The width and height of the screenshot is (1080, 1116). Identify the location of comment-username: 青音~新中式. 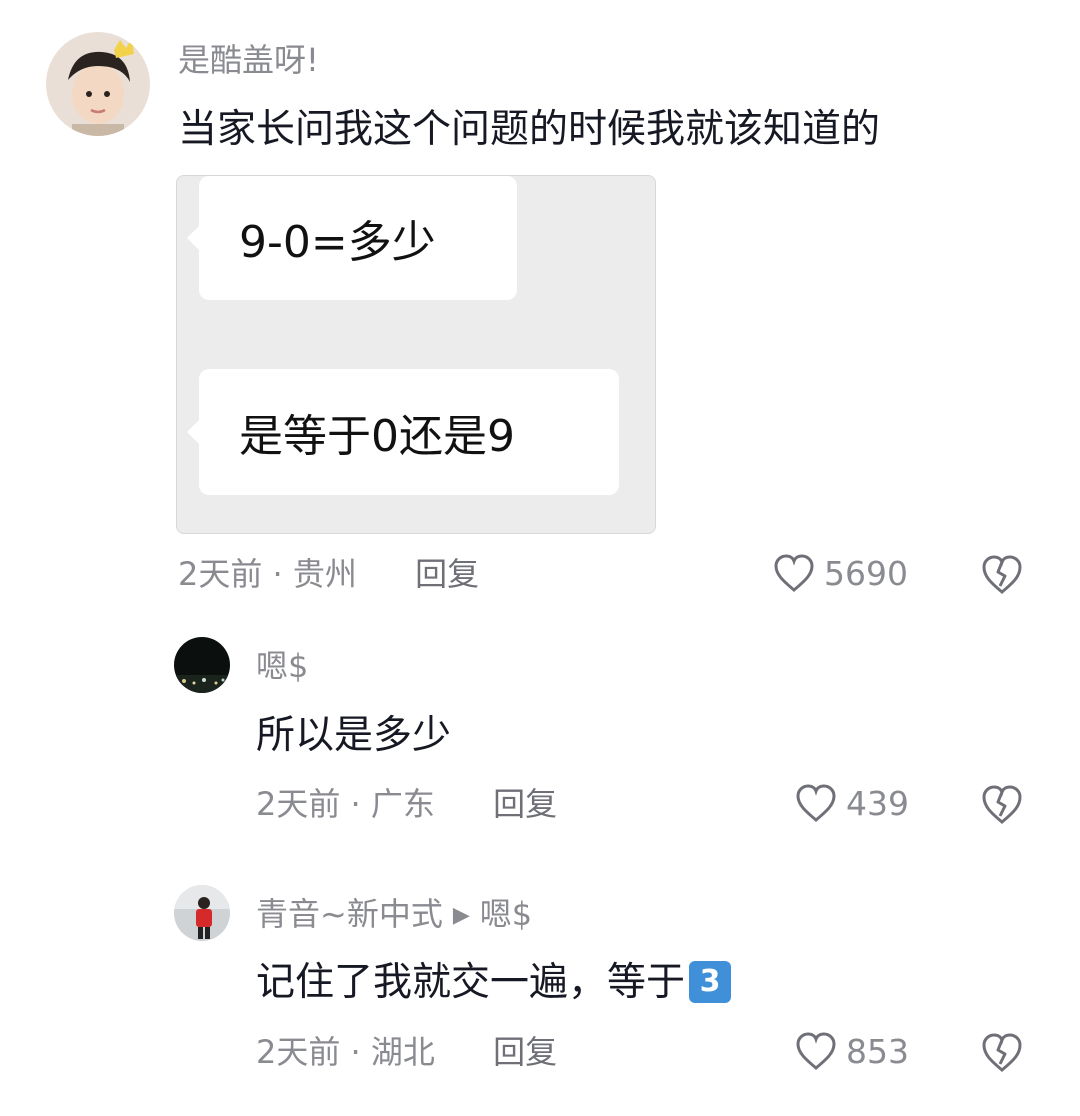
(349, 914).